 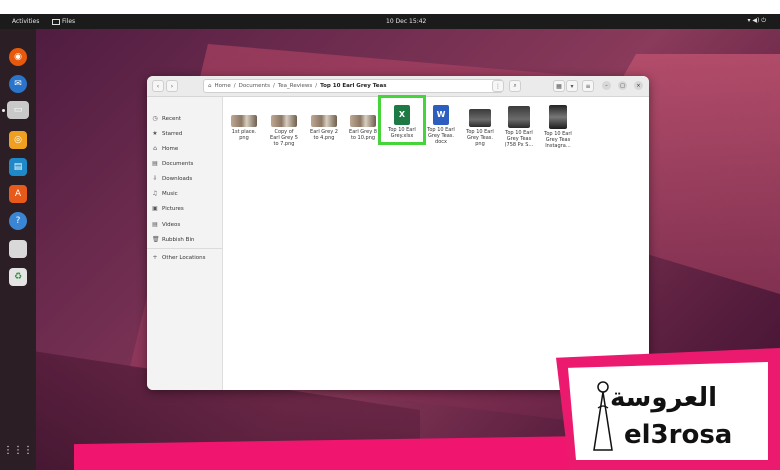 What do you see at coordinates (441, 115) in the screenshot?
I see `word-document-icon: W` at bounding box center [441, 115].